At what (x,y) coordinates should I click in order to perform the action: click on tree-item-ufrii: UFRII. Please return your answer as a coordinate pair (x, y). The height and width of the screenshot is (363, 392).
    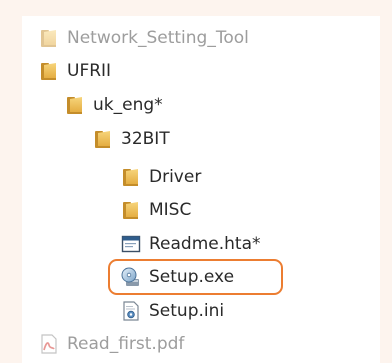
    Looking at the image, I should click on (74, 71).